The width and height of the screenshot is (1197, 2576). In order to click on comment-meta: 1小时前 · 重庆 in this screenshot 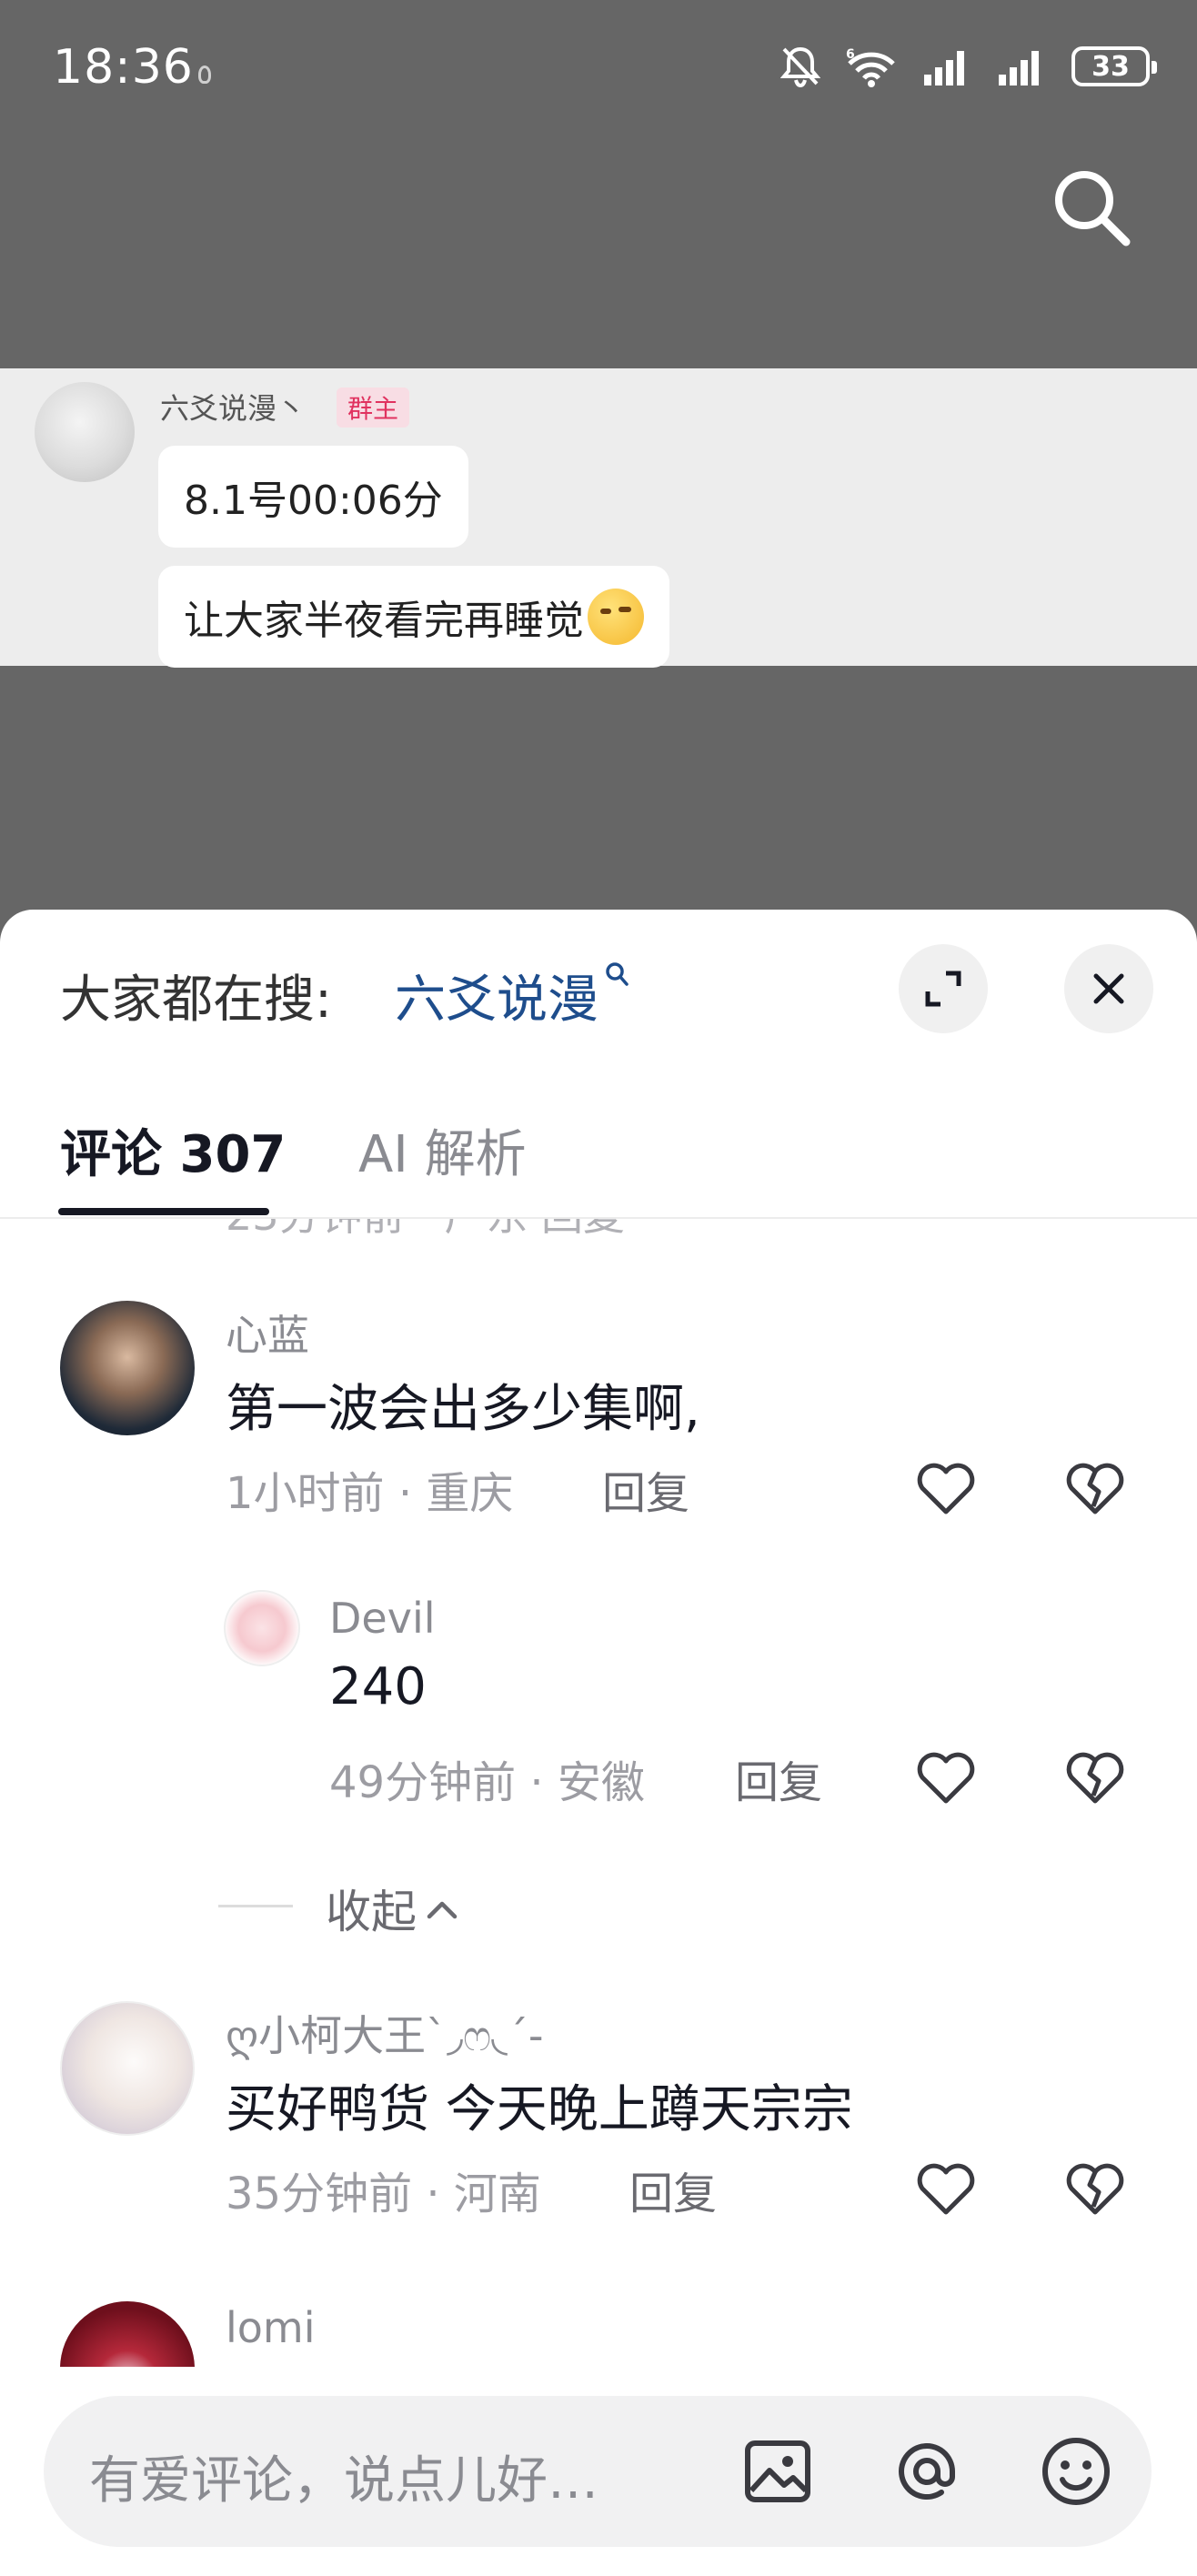, I will do `click(369, 1489)`.